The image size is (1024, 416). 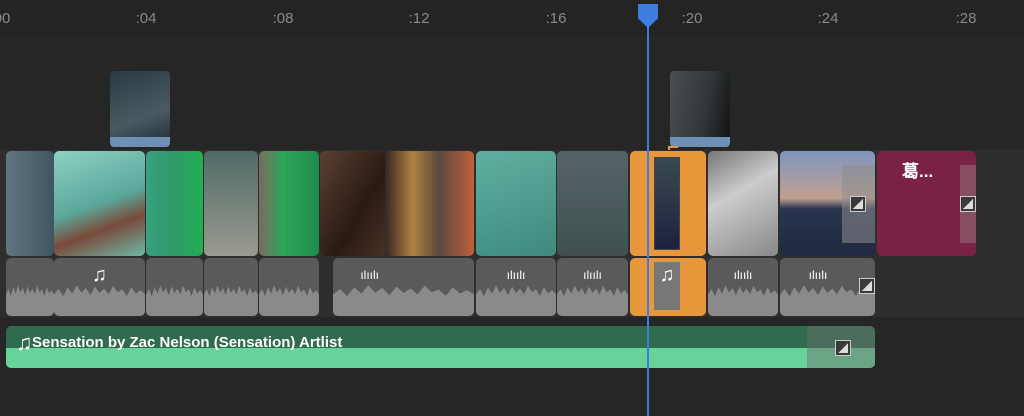 I want to click on ruler-tick: :08, so click(x=283, y=18).